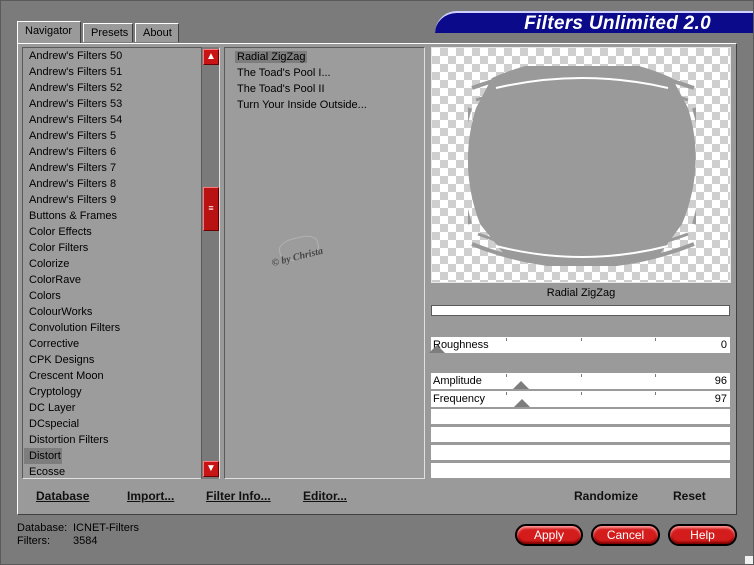 The image size is (754, 565). I want to click on category-item: Corrective, so click(121, 344).